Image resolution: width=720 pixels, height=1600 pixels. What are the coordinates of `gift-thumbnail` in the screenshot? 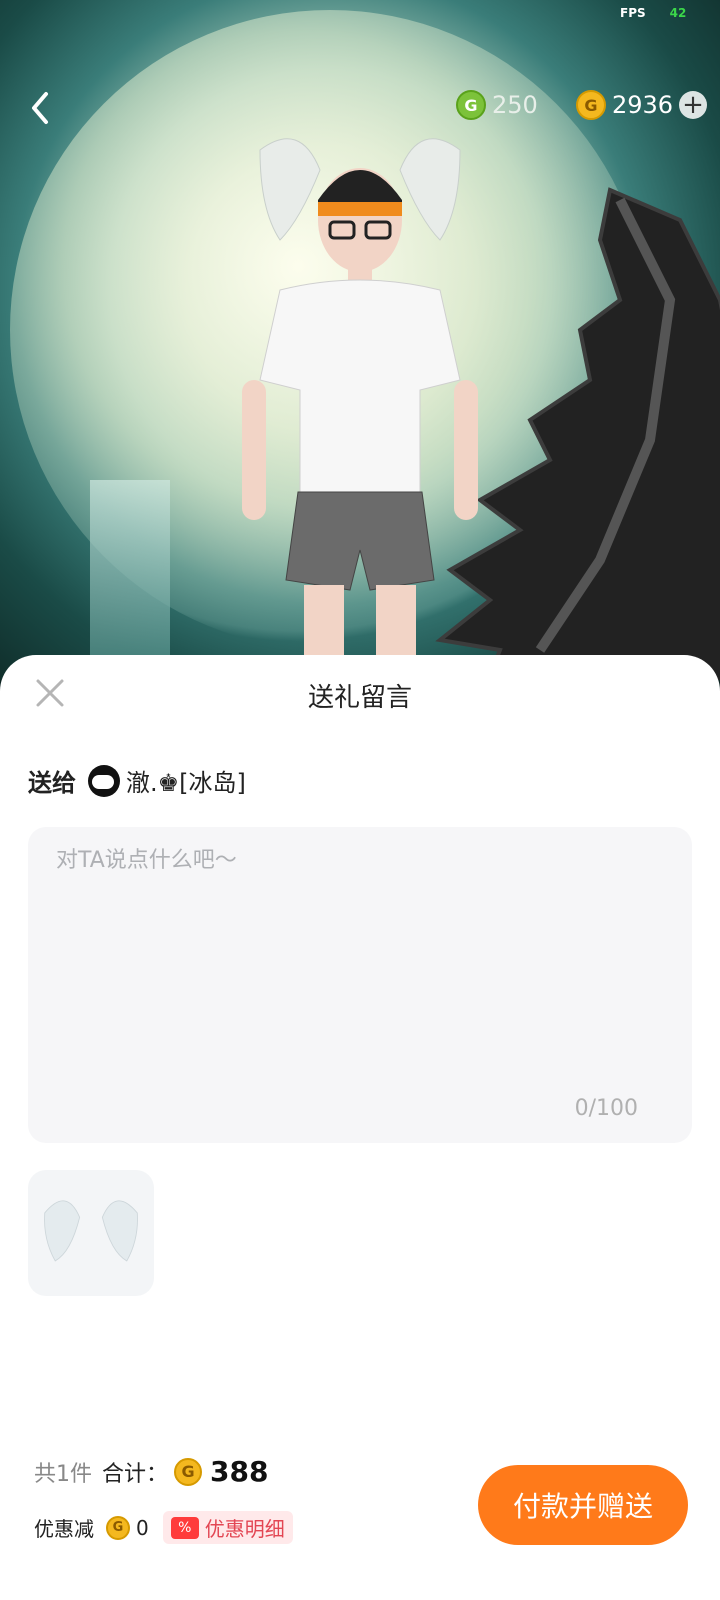 It's located at (91, 1233).